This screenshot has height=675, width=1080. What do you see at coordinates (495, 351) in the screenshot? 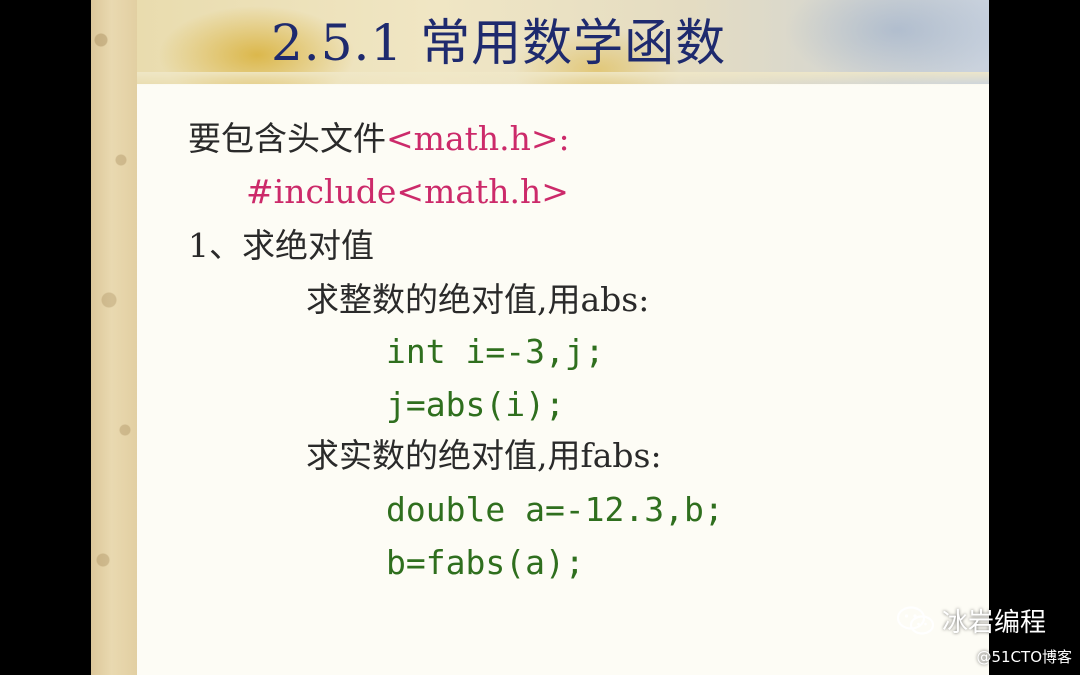
I see `int-code-line-1: int i=-3,j;` at bounding box center [495, 351].